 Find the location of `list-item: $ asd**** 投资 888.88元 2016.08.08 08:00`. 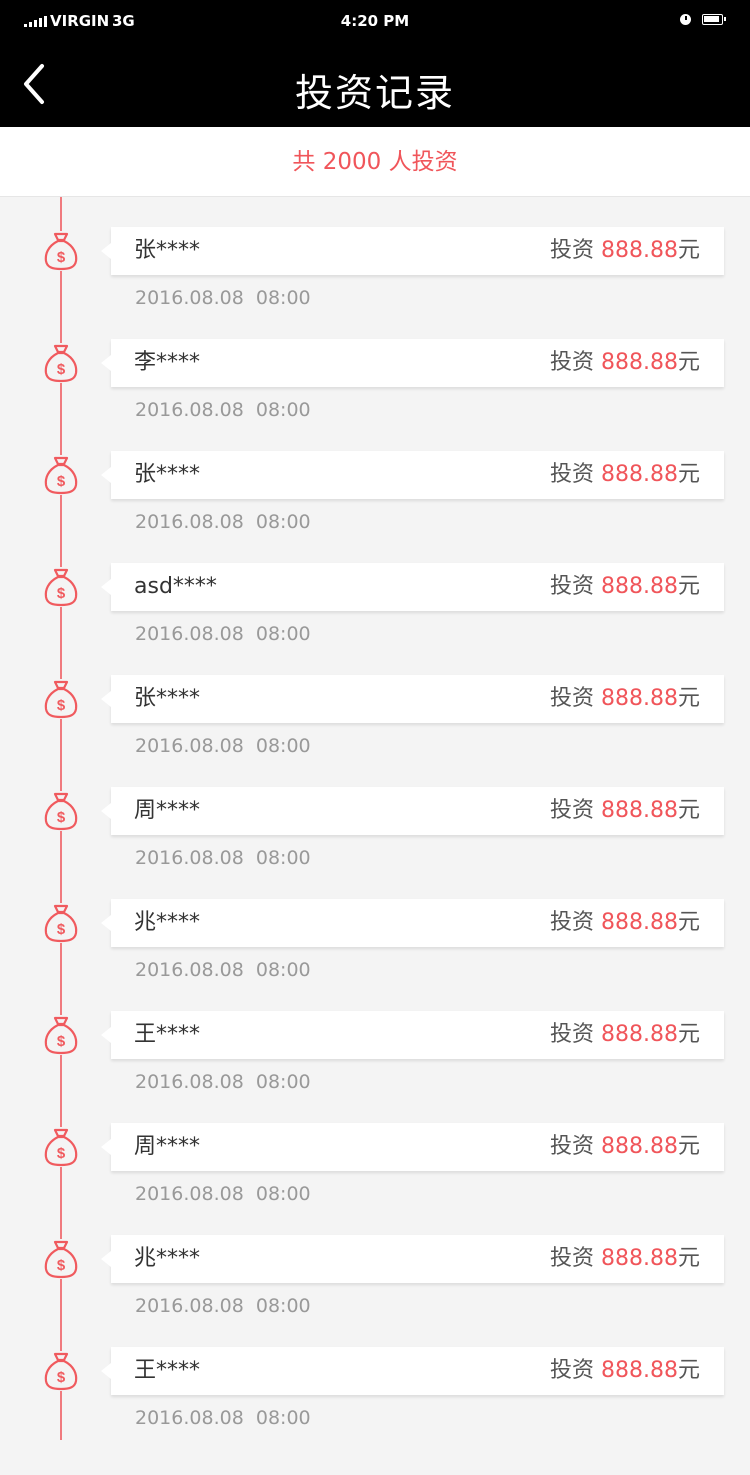

list-item: $ asd**** 投资 888.88元 2016.08.08 08:00 is located at coordinates (375, 589).